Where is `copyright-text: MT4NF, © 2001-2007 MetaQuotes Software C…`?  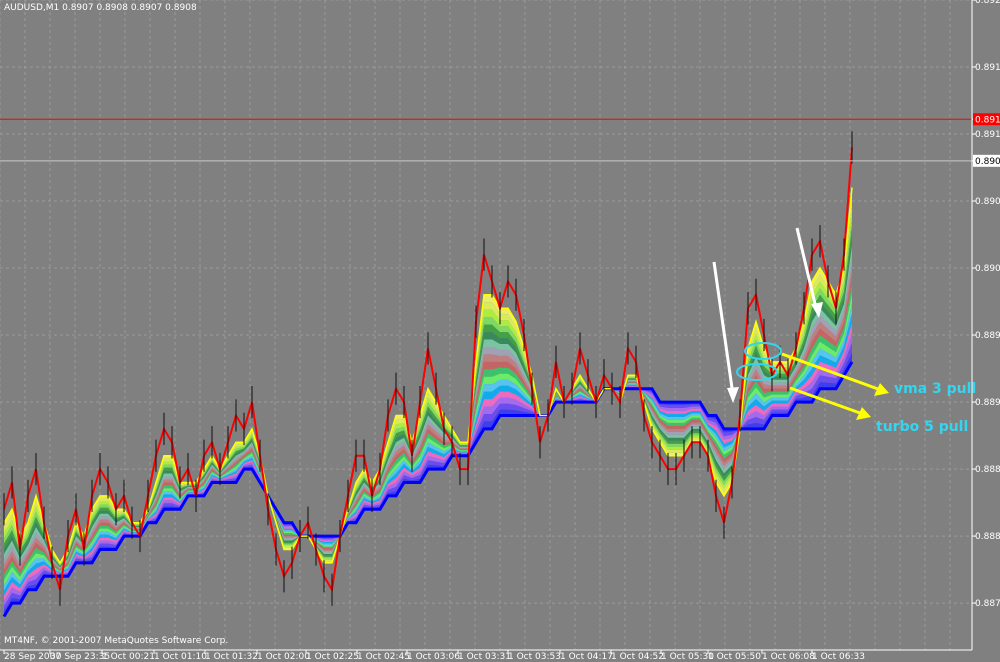 copyright-text: MT4NF, © 2001-2007 MetaQuotes Software C… is located at coordinates (116, 641).